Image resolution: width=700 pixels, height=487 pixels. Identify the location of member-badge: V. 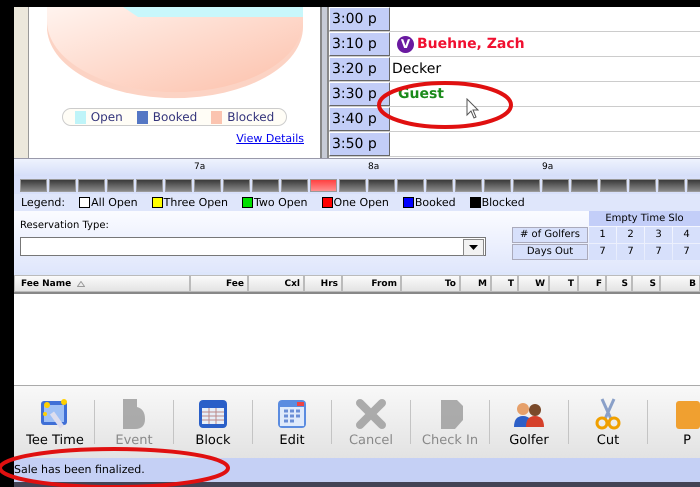
(405, 44).